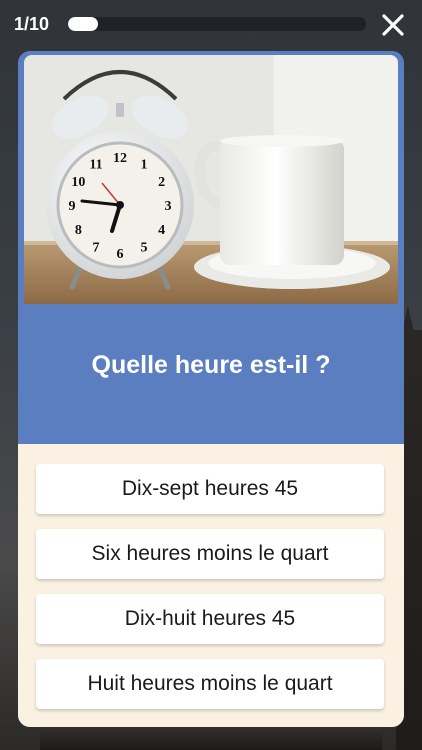 The width and height of the screenshot is (422, 750). Describe the element at coordinates (78, 230) in the screenshot. I see `clock-numeral: 8` at that location.